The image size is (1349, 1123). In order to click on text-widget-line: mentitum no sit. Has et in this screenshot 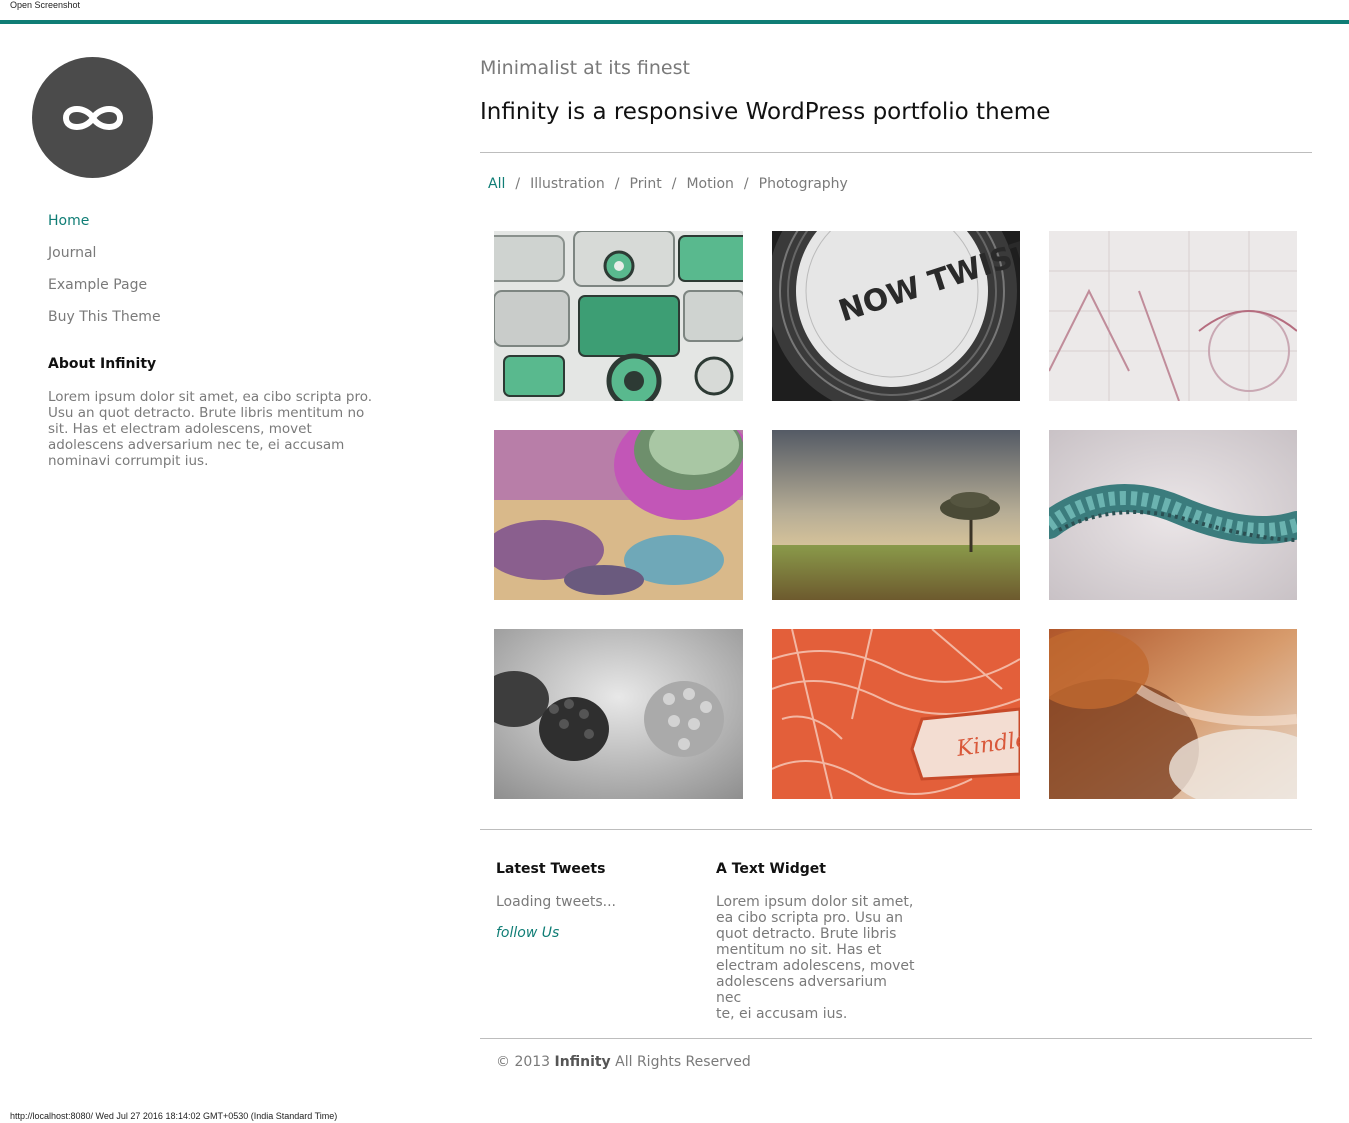, I will do `click(799, 950)`.